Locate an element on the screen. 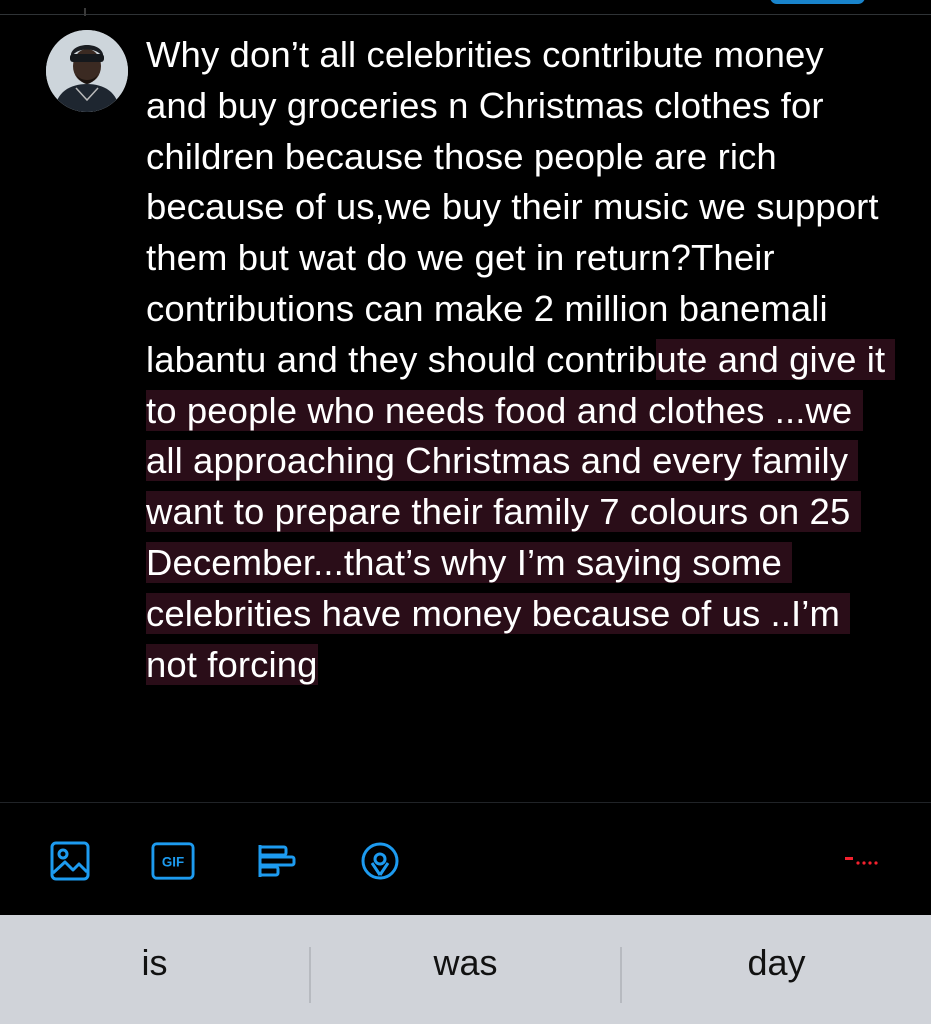 This screenshot has width=931, height=1024. suggestion-2: was is located at coordinates (465, 969).